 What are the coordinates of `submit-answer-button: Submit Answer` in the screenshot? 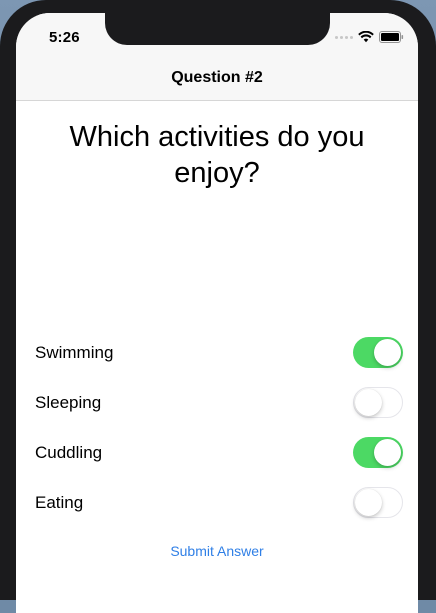 It's located at (217, 551).